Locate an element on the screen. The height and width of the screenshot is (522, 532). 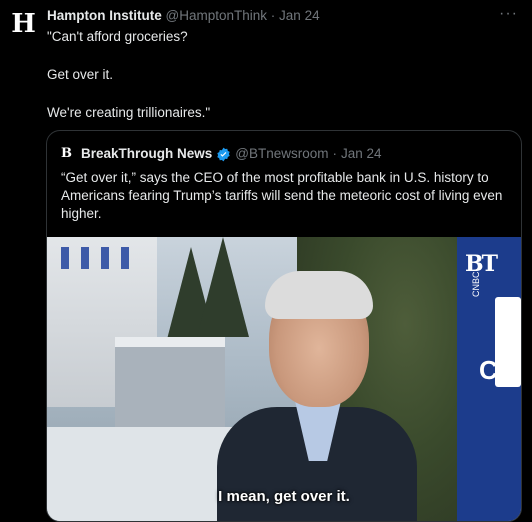
network-label: CNBC is located at coordinates (476, 284).